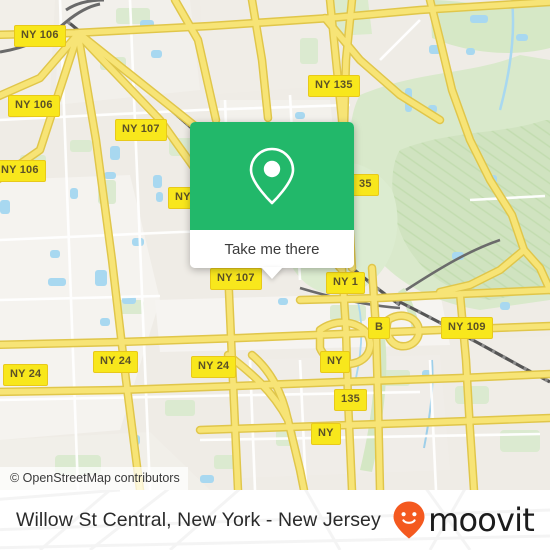  I want to click on road-shield: NY 1, so click(346, 283).